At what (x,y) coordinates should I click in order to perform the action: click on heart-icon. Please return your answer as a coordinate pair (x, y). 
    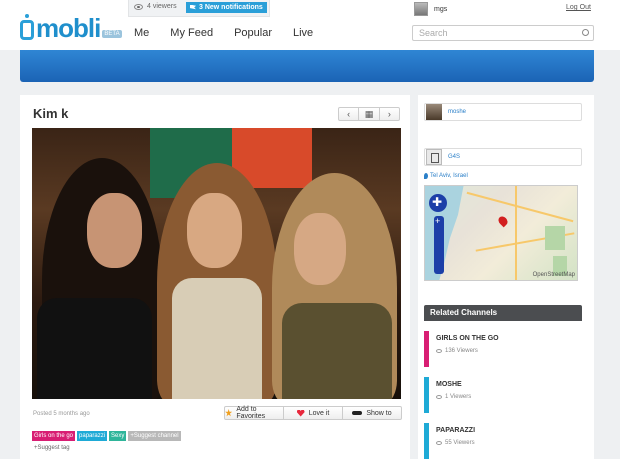
    Looking at the image, I should click on (300, 413).